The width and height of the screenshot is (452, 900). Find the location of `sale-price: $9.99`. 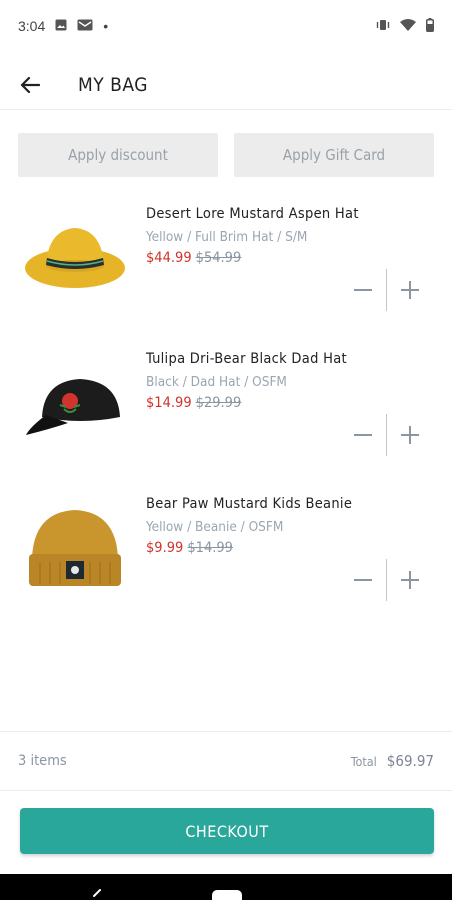

sale-price: $9.99 is located at coordinates (165, 548).